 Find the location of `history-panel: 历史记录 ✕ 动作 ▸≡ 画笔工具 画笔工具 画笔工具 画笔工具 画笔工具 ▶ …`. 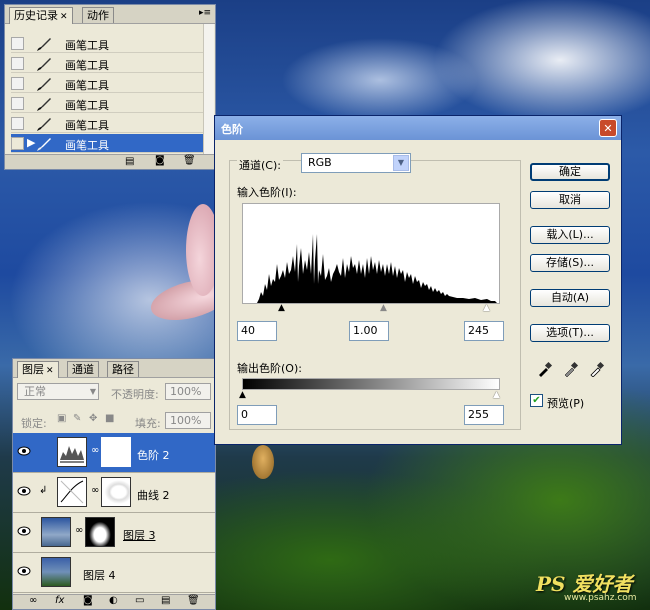

history-panel: 历史记录 ✕ 动作 ▸≡ 画笔工具 画笔工具 画笔工具 画笔工具 画笔工具 ▶ … is located at coordinates (110, 87).